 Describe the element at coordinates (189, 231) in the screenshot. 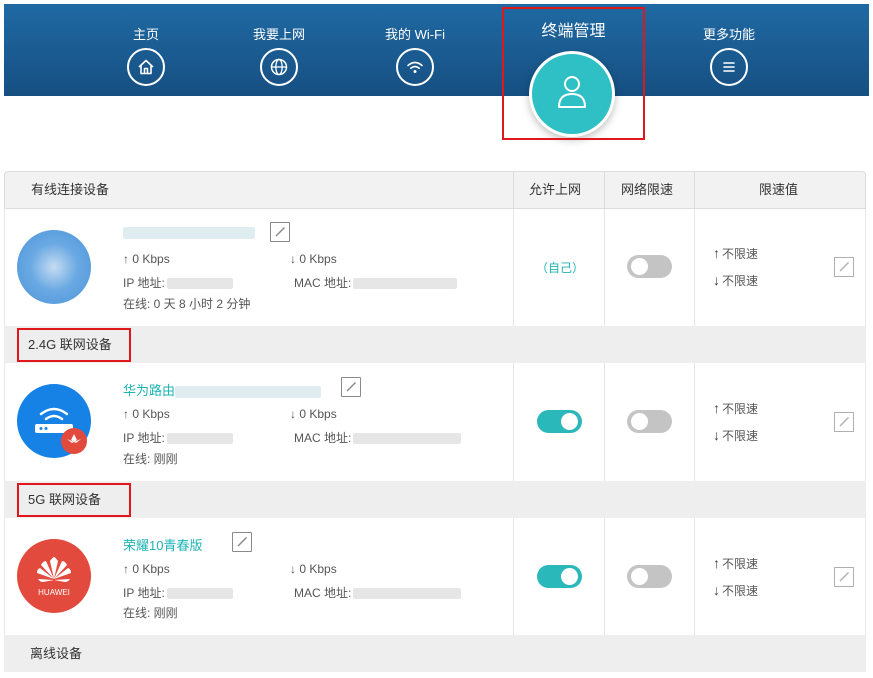

I see `device-name-blurred` at that location.